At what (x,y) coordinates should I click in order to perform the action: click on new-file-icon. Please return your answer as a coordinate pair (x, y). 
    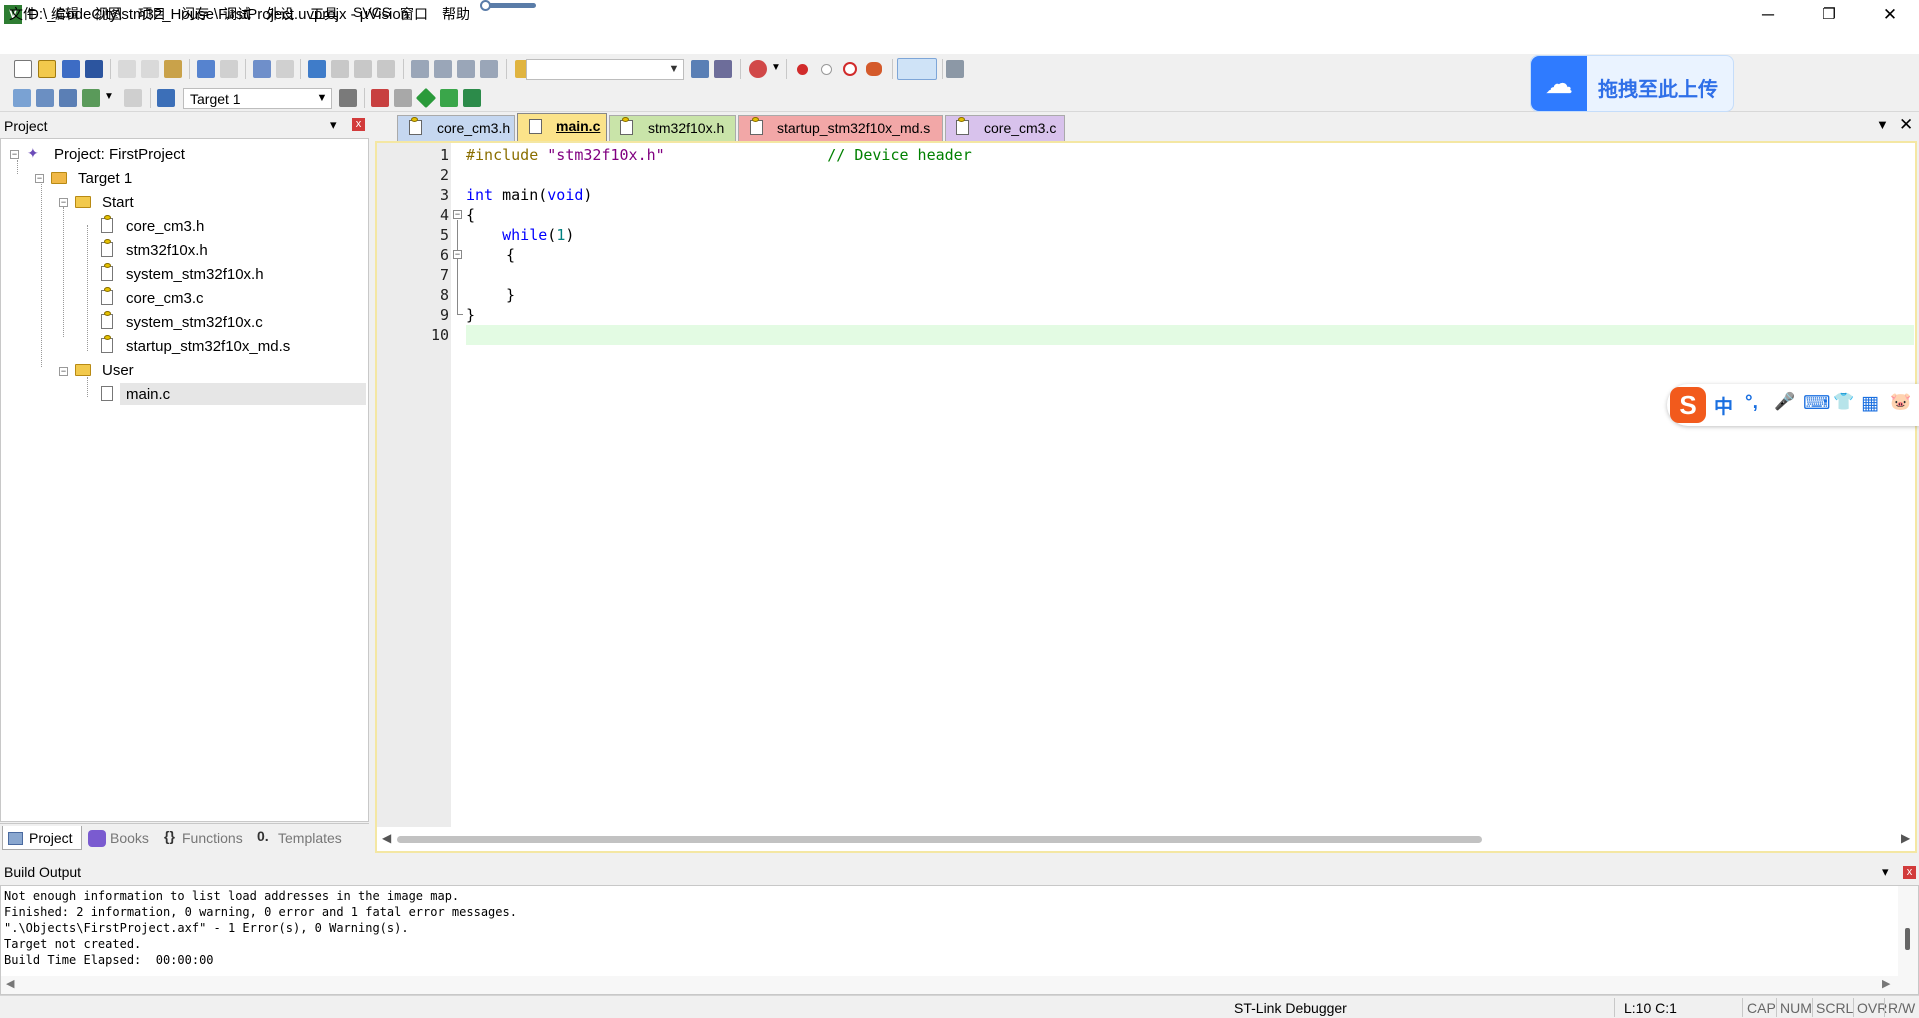
    Looking at the image, I should click on (23, 69).